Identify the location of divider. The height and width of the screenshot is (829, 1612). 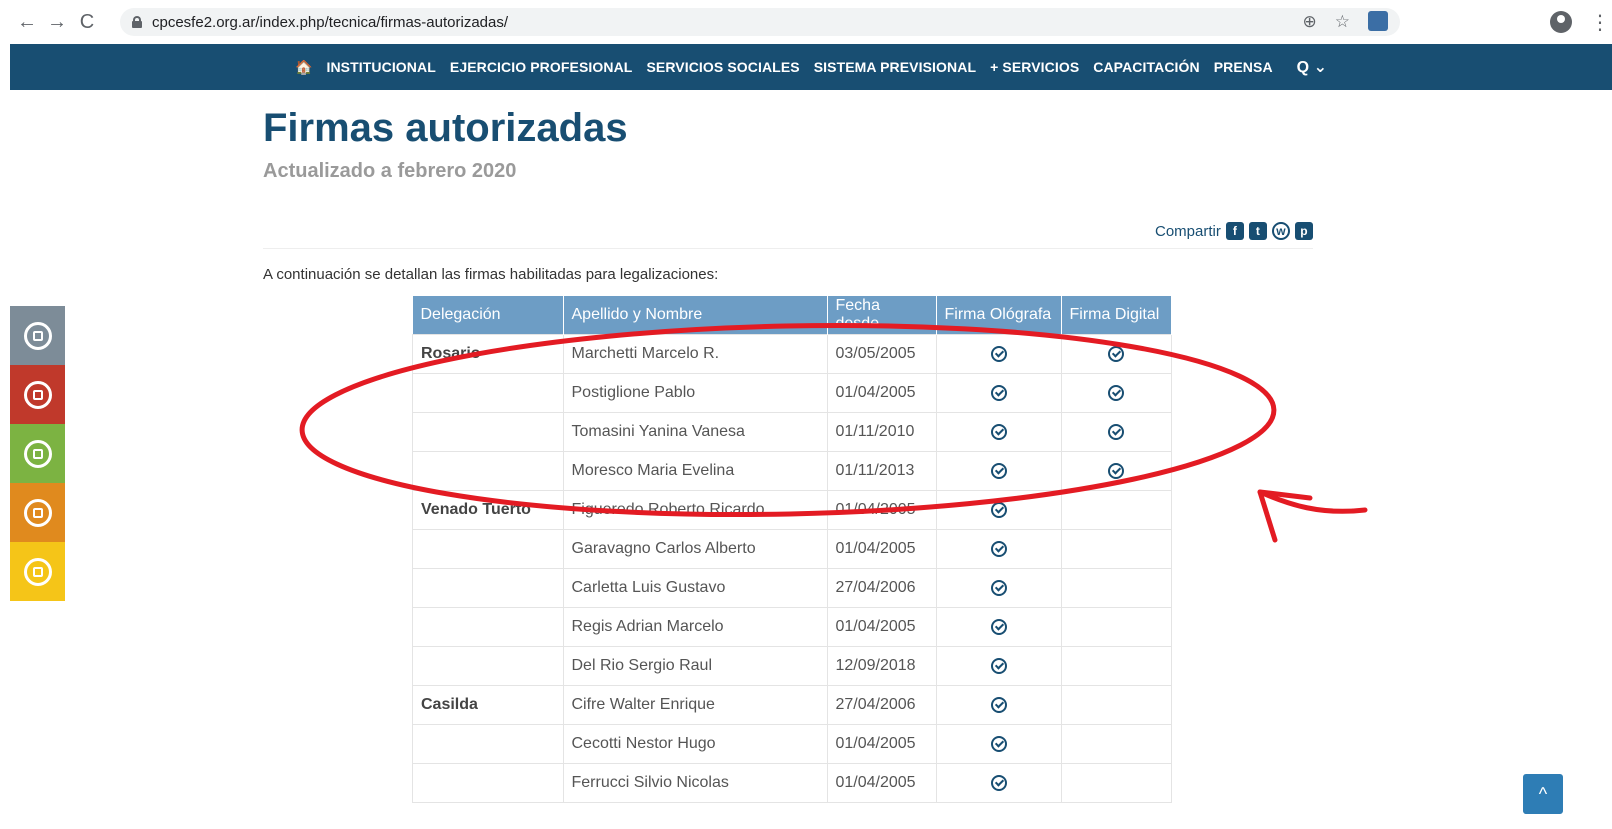
(788, 248).